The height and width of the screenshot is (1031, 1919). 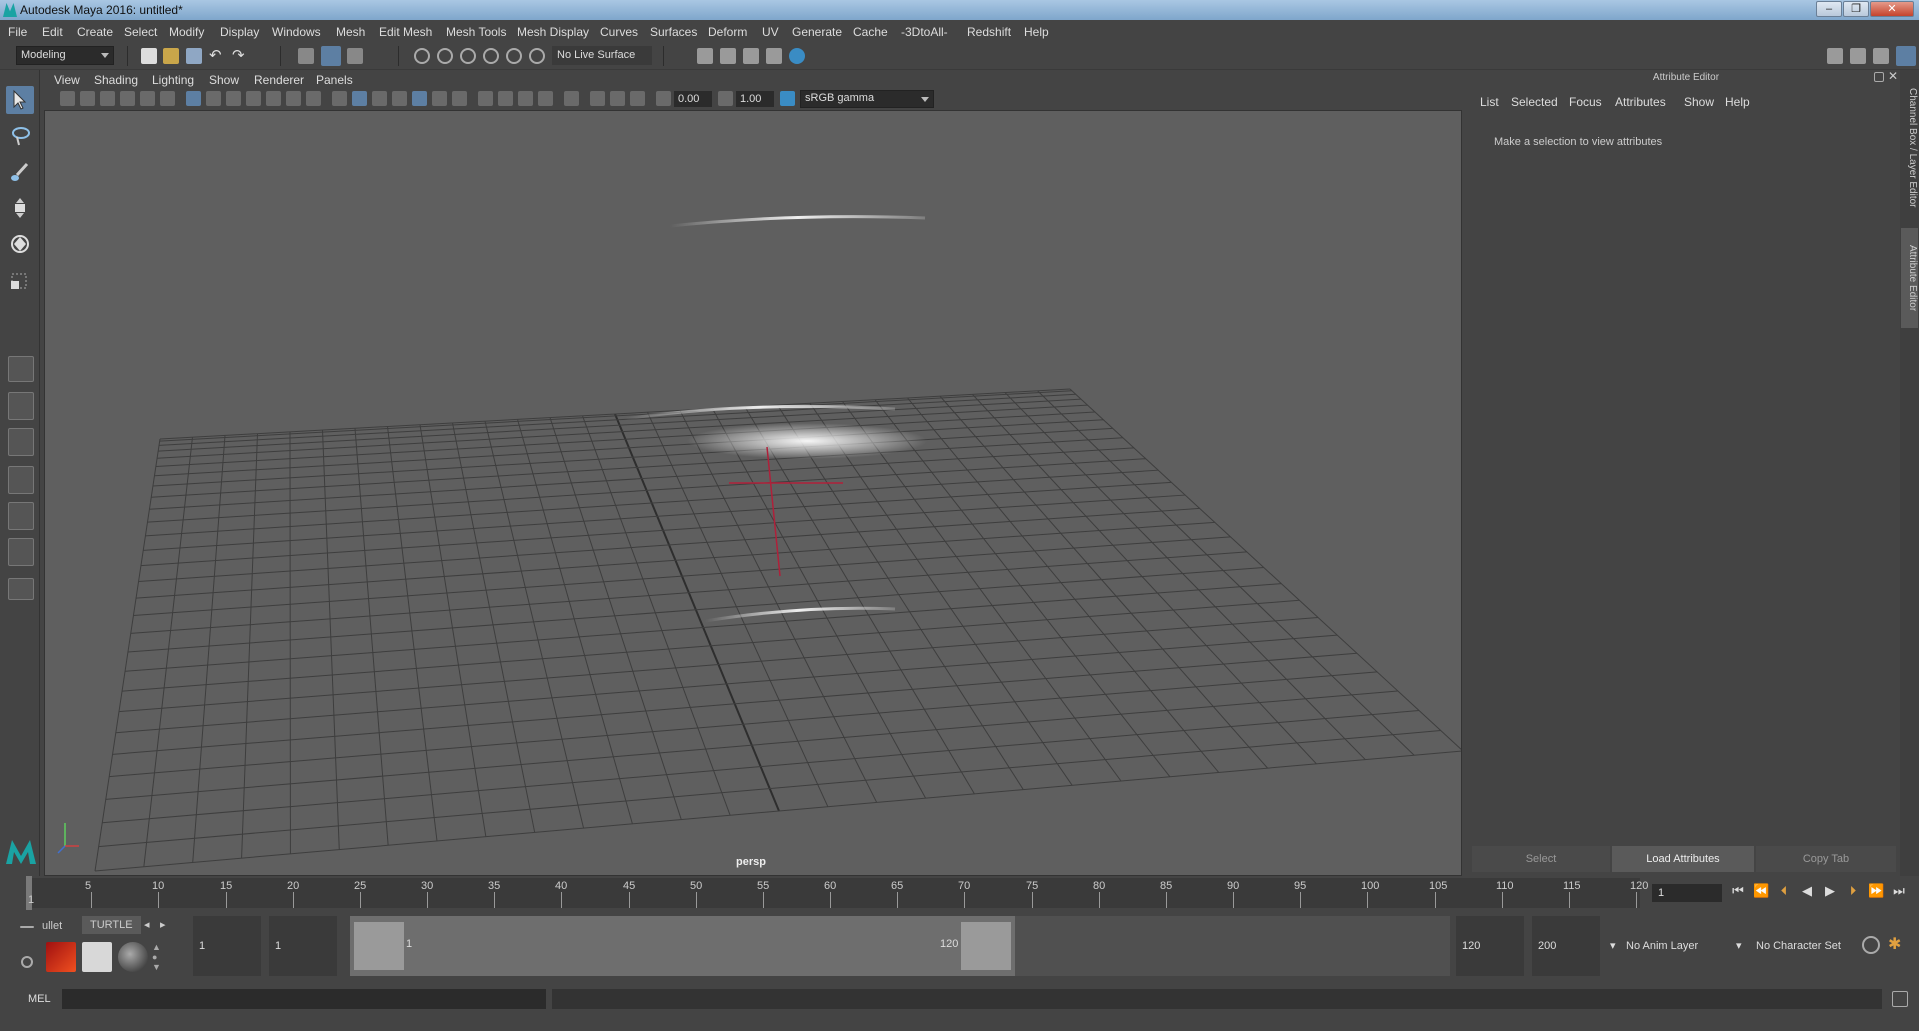 What do you see at coordinates (525, 98) in the screenshot?
I see `multisample-aa-icon` at bounding box center [525, 98].